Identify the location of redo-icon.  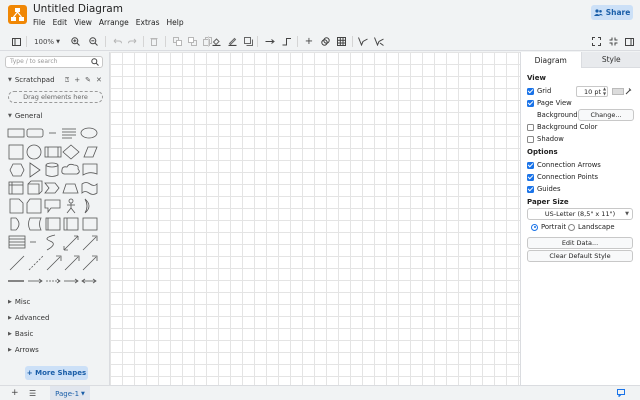
(132, 41).